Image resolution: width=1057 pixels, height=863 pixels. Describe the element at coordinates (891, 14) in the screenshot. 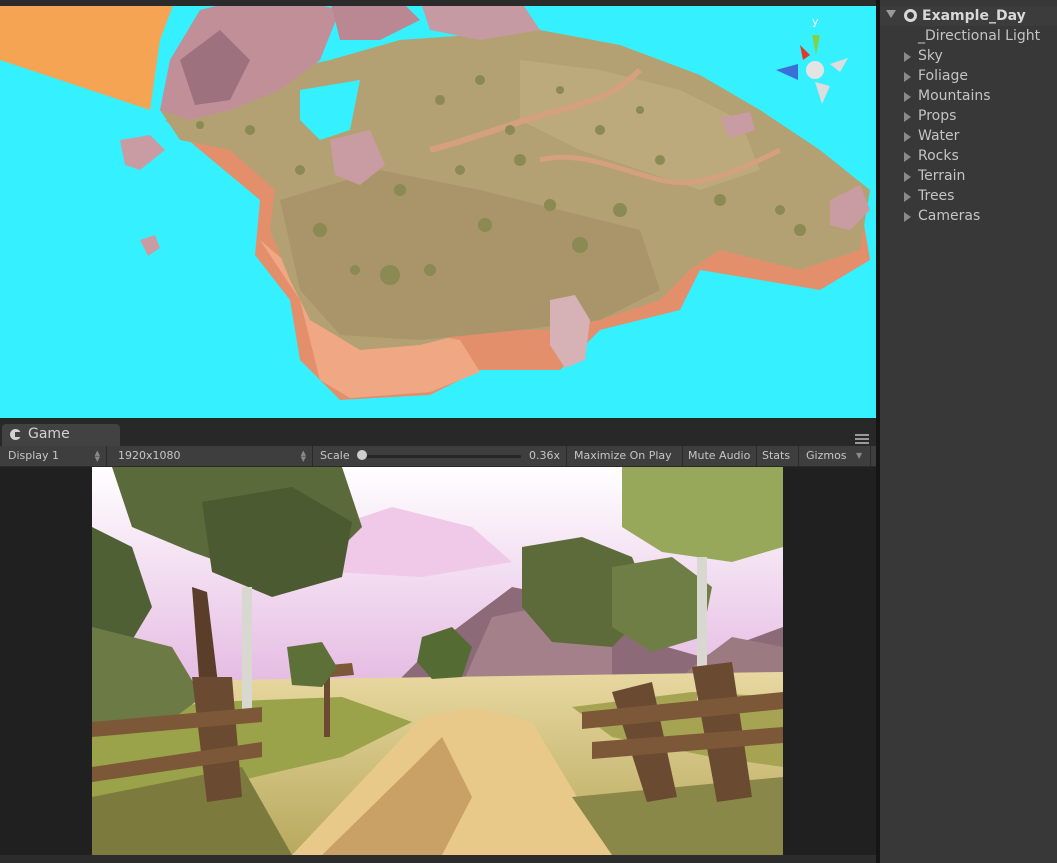

I see `expand-arrow-icon` at that location.